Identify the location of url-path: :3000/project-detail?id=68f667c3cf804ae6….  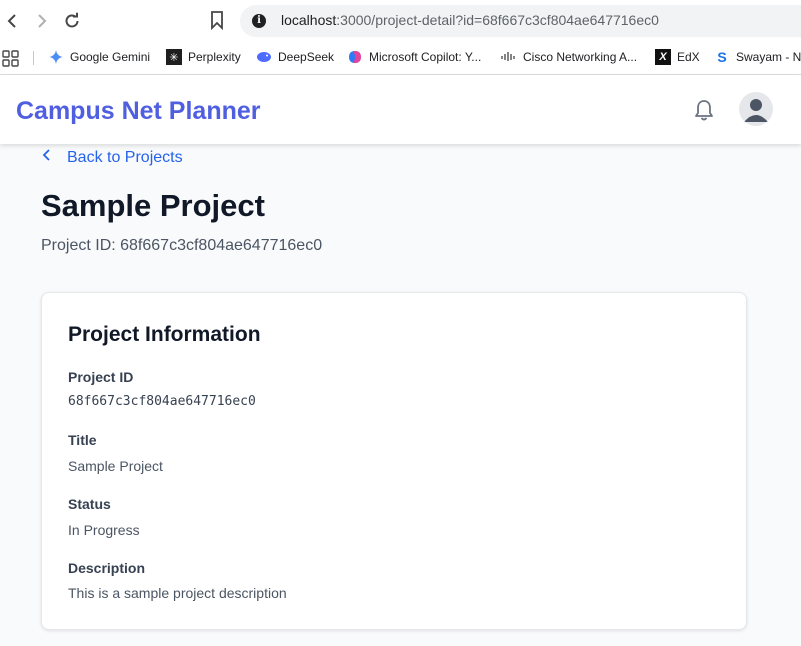
(497, 20).